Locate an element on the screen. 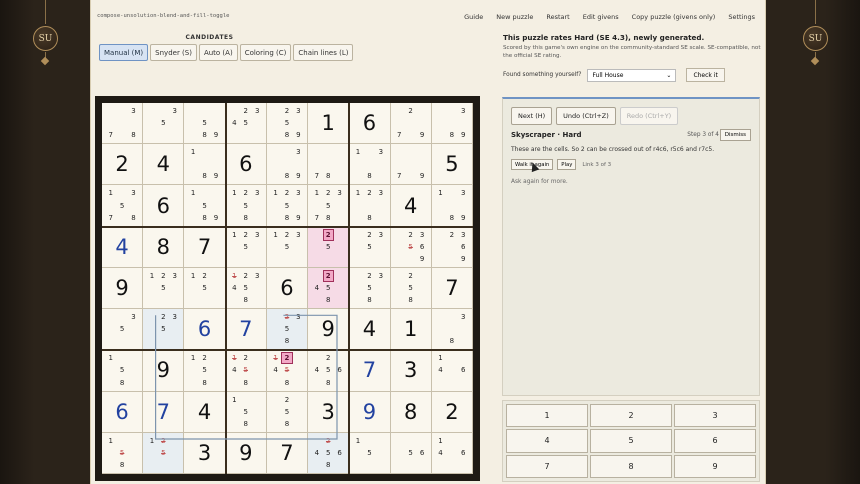 Image resolution: width=860 pixels, height=484 pixels. cell-r5c1: 9 is located at coordinates (123, 288).